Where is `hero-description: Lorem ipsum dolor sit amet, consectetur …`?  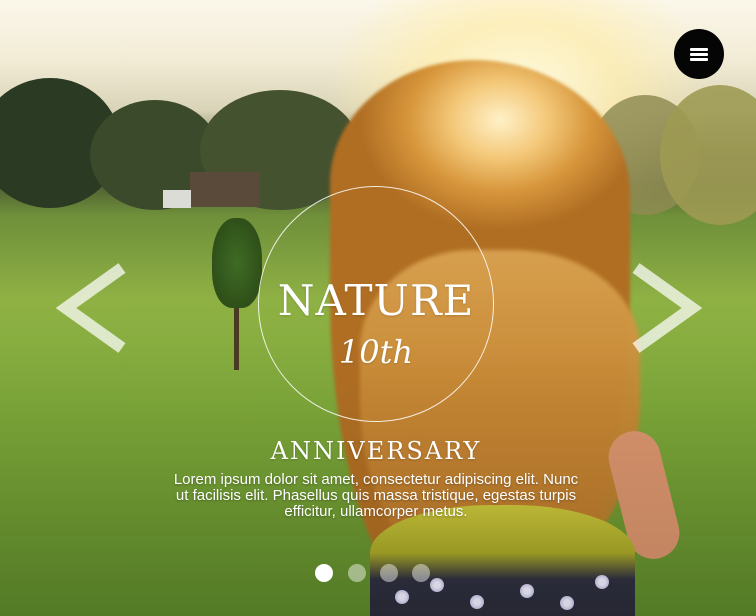 hero-description: Lorem ipsum dolor sit amet, consectetur … is located at coordinates (376, 495).